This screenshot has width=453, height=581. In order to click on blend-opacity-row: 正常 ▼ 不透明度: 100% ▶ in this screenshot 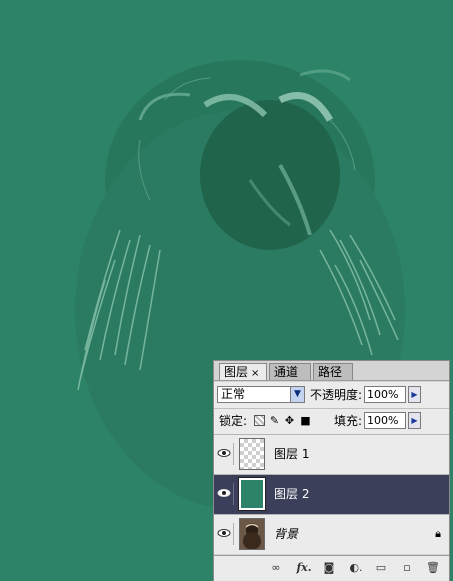, I will do `click(331, 395)`.